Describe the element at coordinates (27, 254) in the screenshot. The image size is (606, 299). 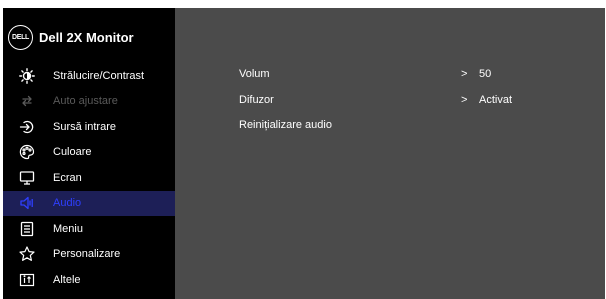
I see `star-icon` at that location.